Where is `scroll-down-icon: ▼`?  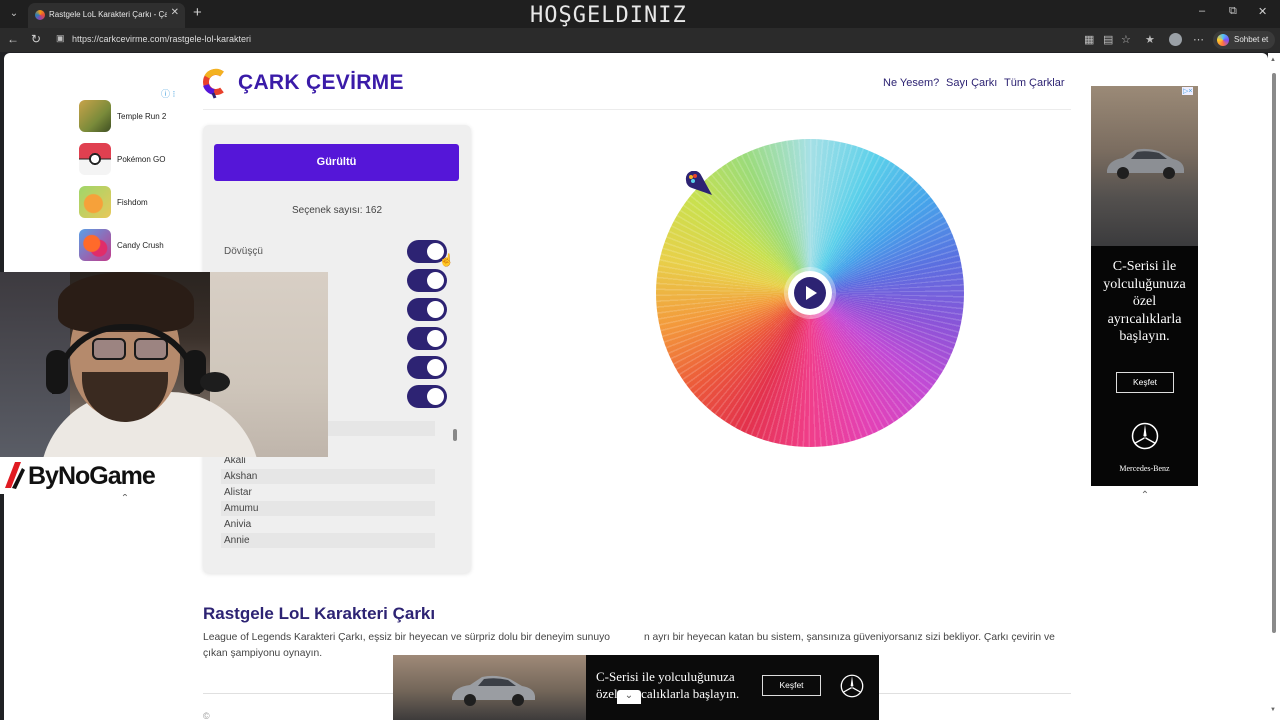 scroll-down-icon: ▼ is located at coordinates (1273, 710).